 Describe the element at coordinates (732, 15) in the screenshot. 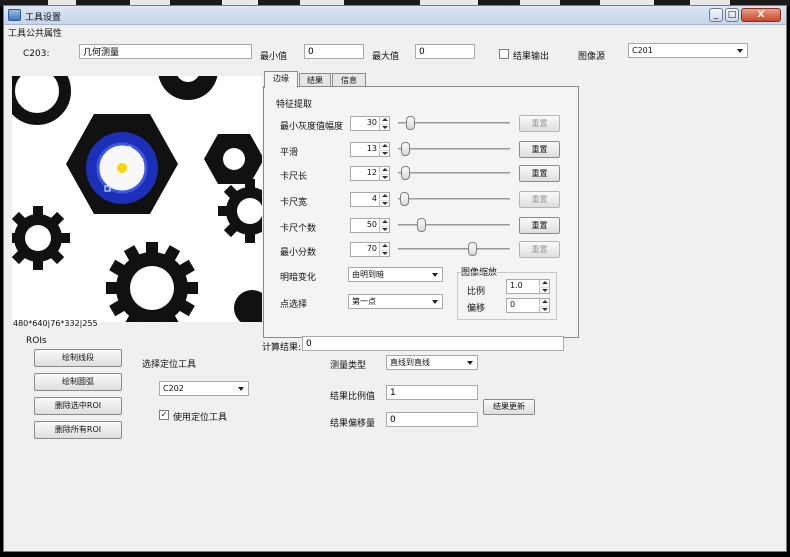

I see `maximize-button: □` at that location.